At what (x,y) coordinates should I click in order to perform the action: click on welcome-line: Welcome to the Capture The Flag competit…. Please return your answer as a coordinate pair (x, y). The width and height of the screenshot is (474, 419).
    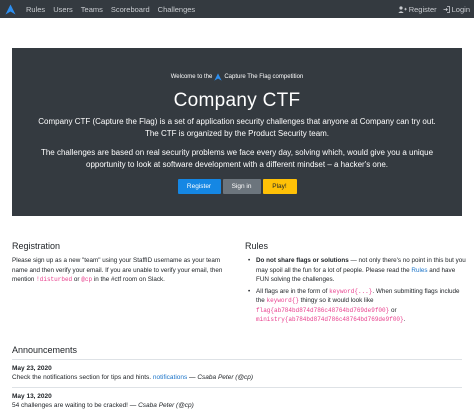
    Looking at the image, I should click on (237, 77).